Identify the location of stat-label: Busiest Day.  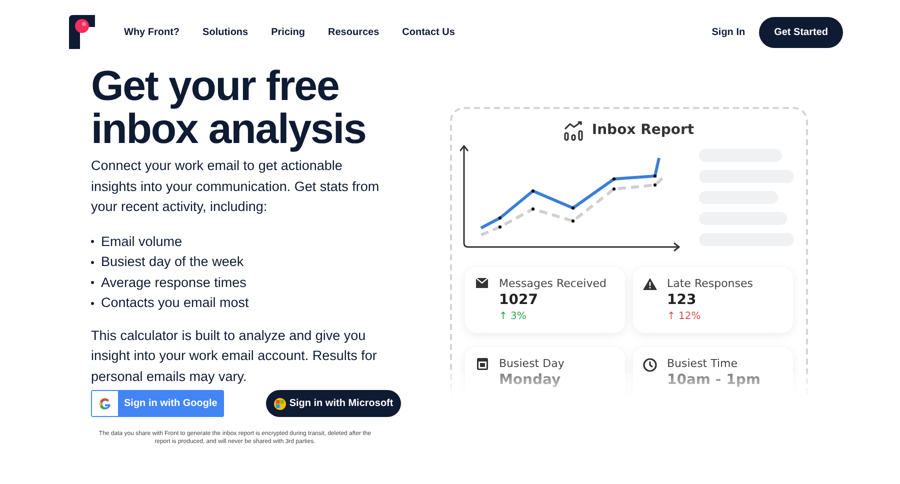
(531, 364).